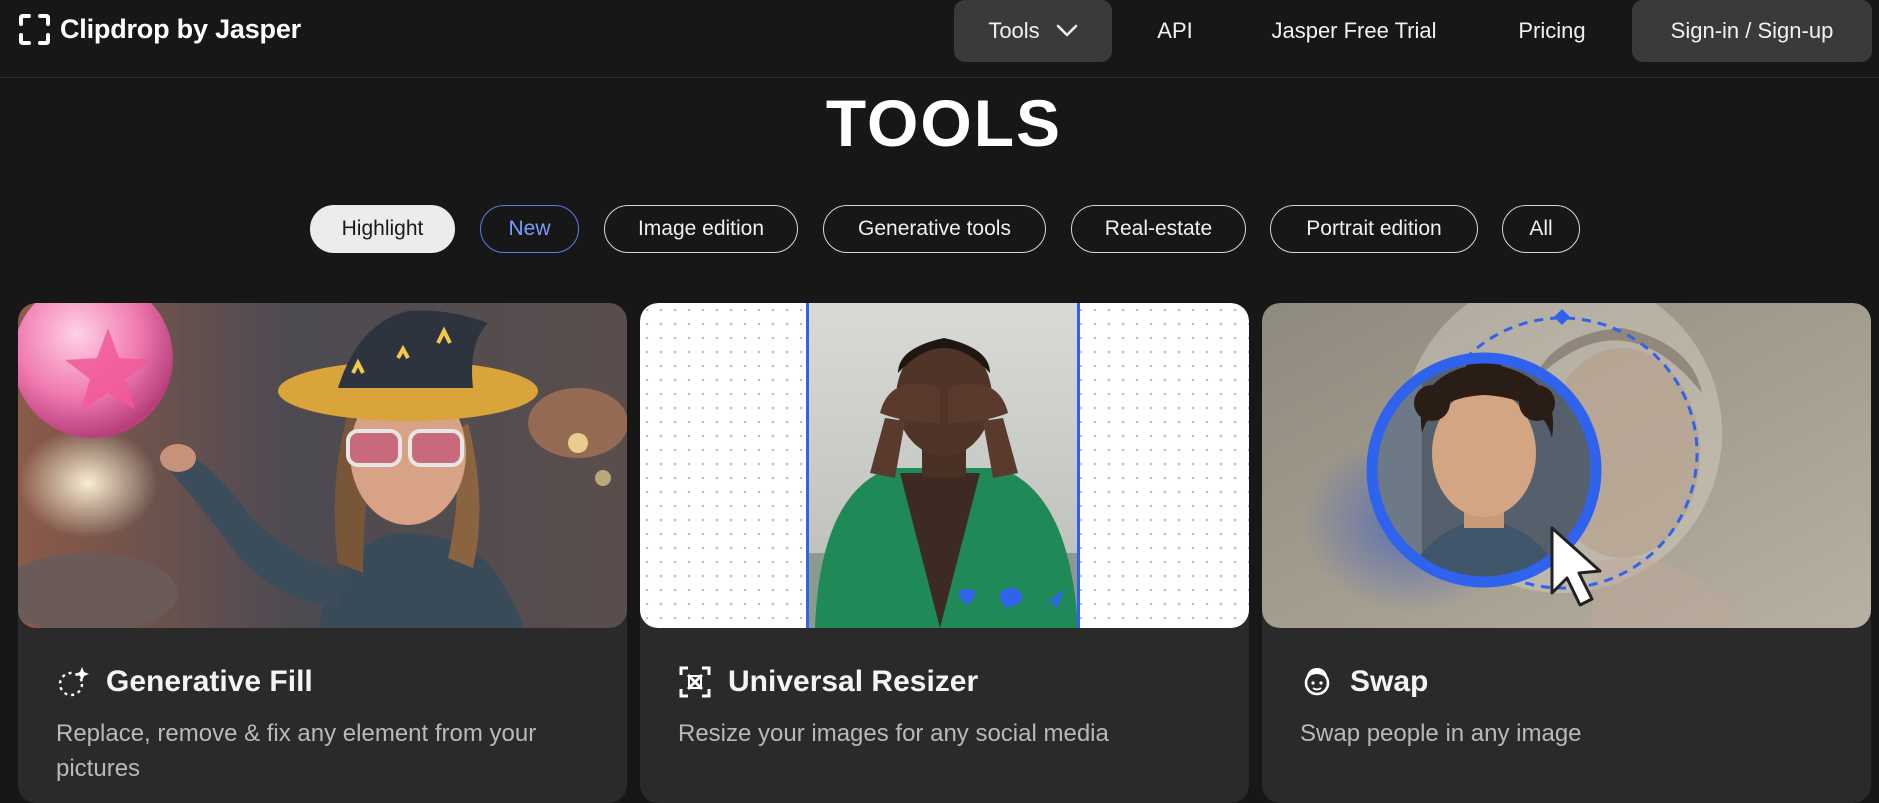 The height and width of the screenshot is (803, 1879). I want to click on card-description: Resize your images for any social media, so click(893, 733).